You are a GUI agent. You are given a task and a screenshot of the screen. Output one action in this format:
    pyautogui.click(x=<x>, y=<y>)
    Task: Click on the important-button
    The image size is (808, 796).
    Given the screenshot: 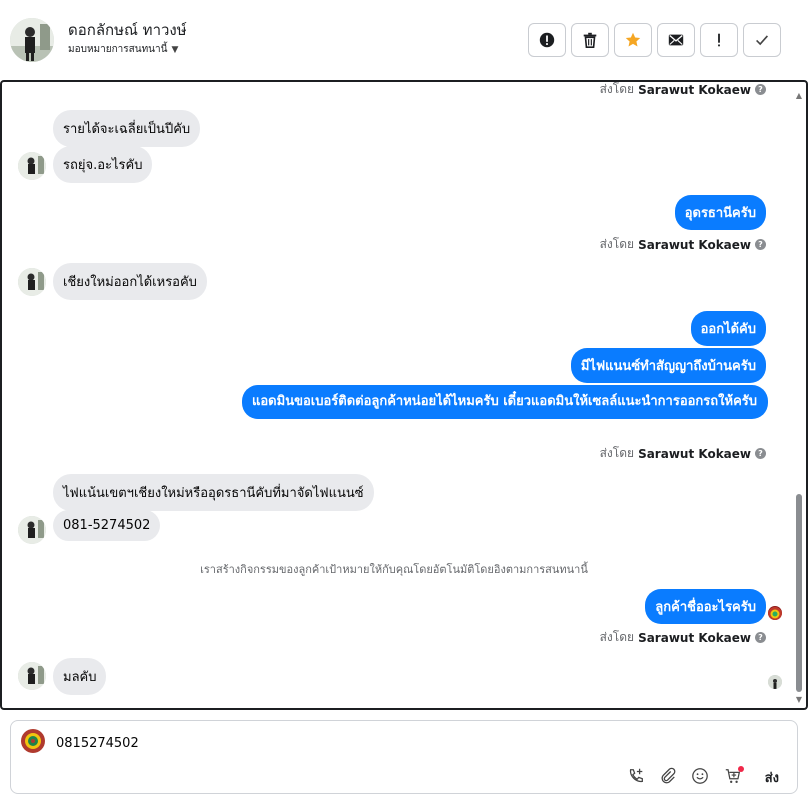 What is the action you would take?
    pyautogui.click(x=719, y=40)
    